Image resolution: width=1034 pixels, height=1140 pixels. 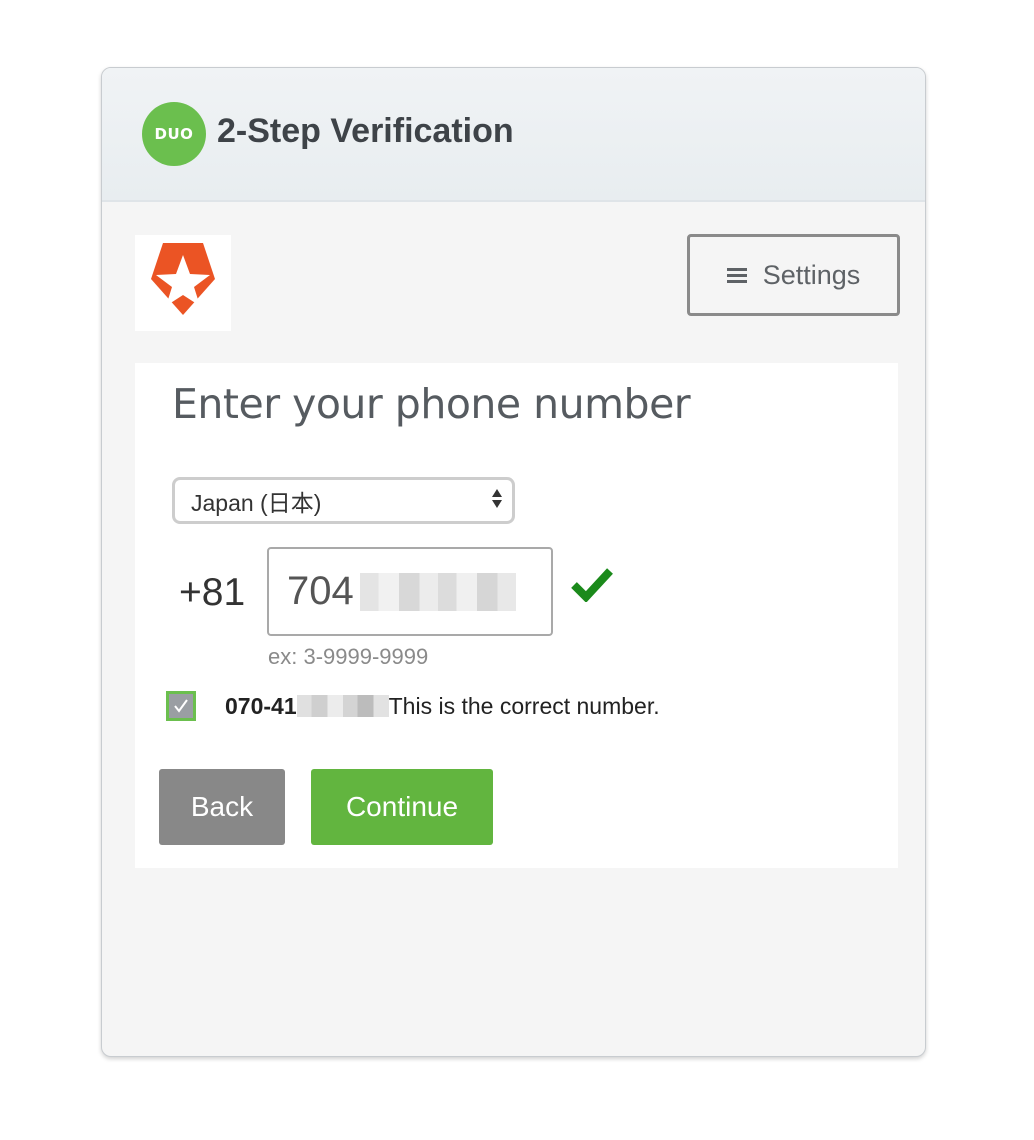 I want to click on phone-number-value: 704, so click(x=320, y=591).